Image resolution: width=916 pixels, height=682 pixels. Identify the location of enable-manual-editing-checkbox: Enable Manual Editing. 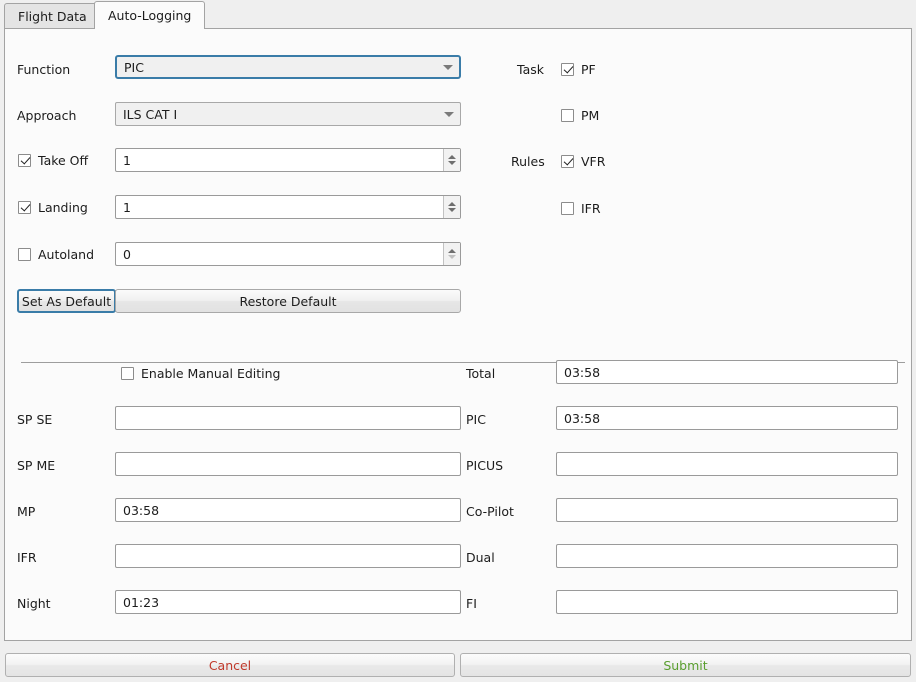
(200, 373).